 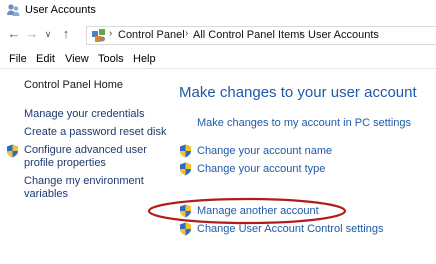 I want to click on page-heading: Make changes to your user account, so click(x=298, y=92).